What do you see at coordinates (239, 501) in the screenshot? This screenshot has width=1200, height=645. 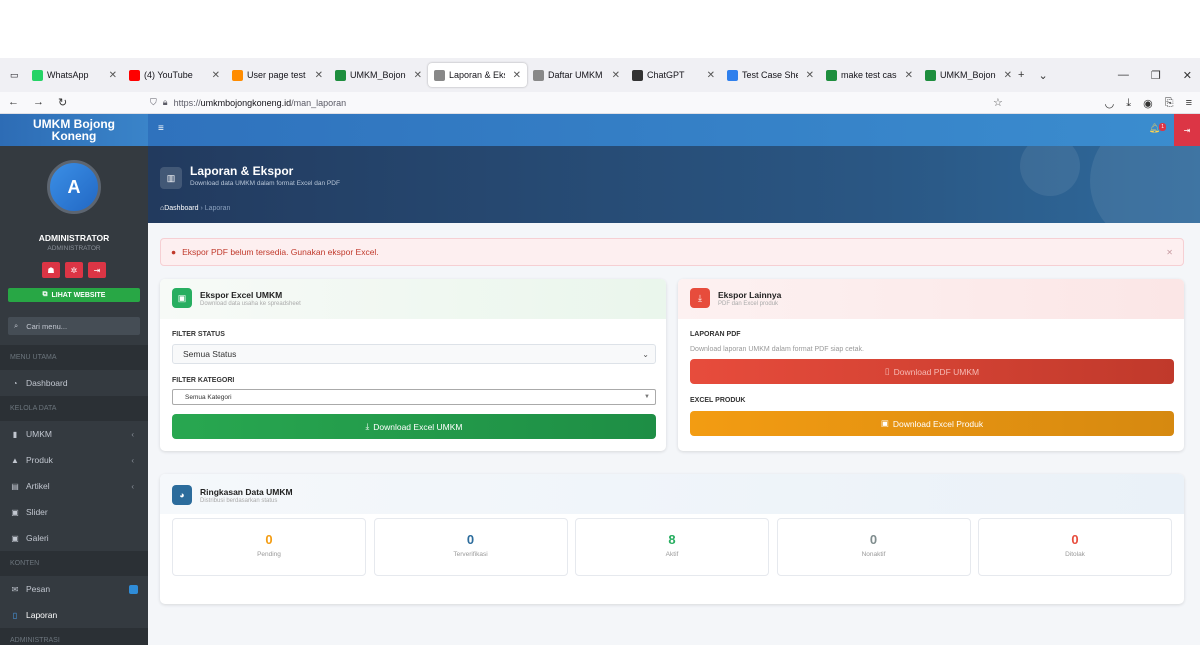 I see `summary-card-subtitle: Distribusi berdasarkan status` at bounding box center [239, 501].